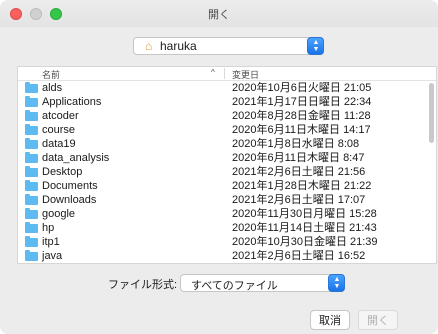 The width and height of the screenshot is (438, 334). Describe the element at coordinates (227, 88) in the screenshot. I see `list-item: alds 2020年10月6日火曜日 21:05` at that location.